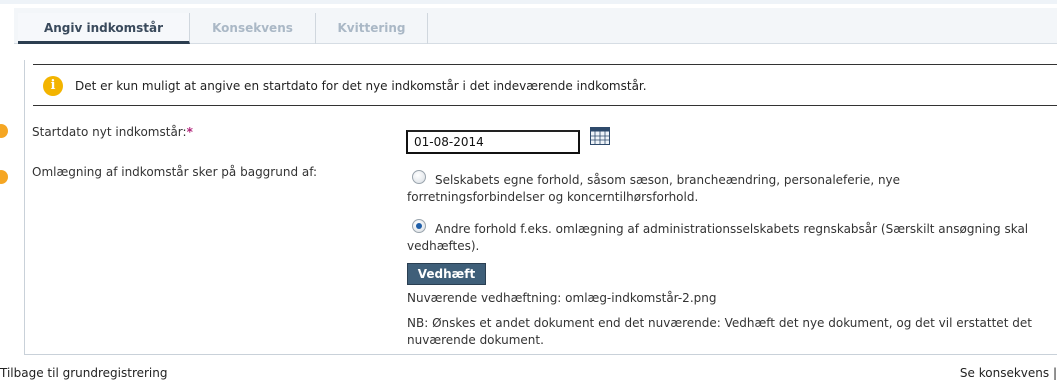 Image resolution: width=1057 pixels, height=380 pixels. Describe the element at coordinates (1008, 373) in the screenshot. I see `next-link: Se konsekvens |` at that location.